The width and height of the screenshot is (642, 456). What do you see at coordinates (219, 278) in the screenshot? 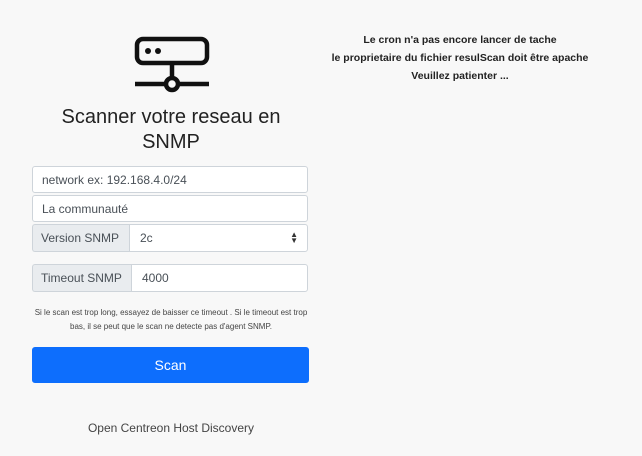
I see `timeout-input: 4000` at bounding box center [219, 278].